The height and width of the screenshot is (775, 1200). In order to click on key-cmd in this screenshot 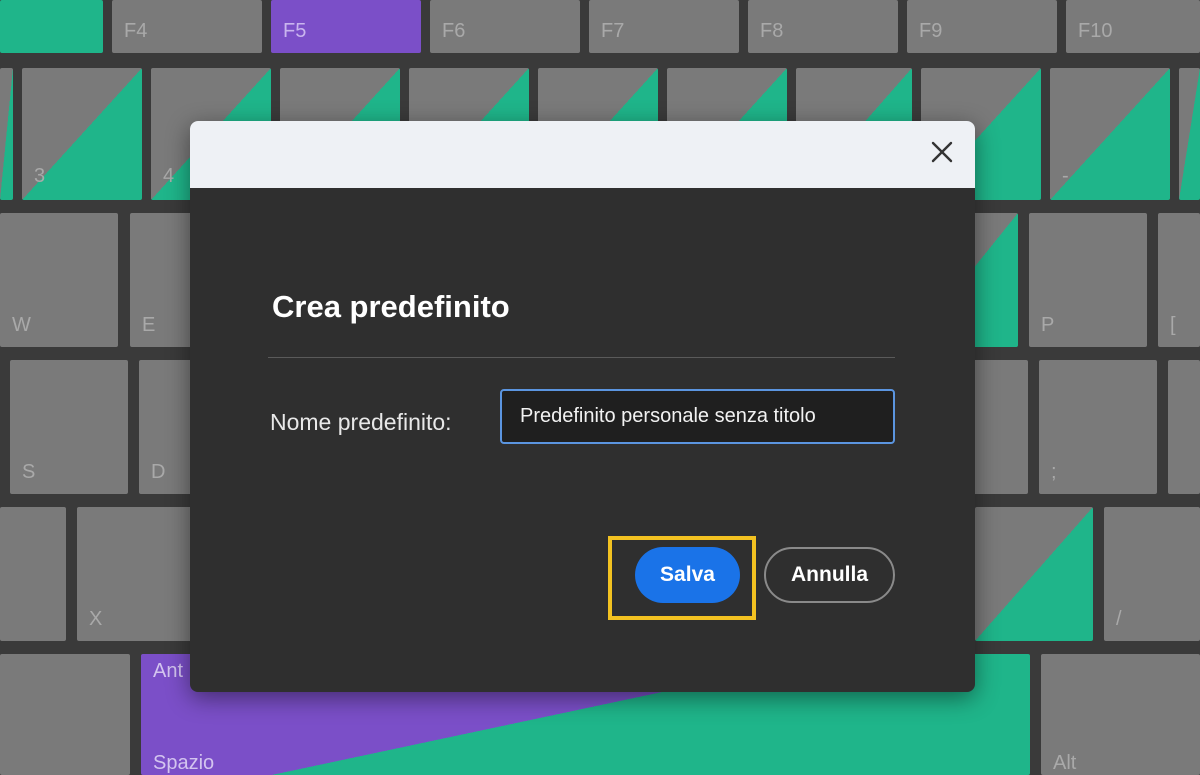, I will do `click(65, 714)`.